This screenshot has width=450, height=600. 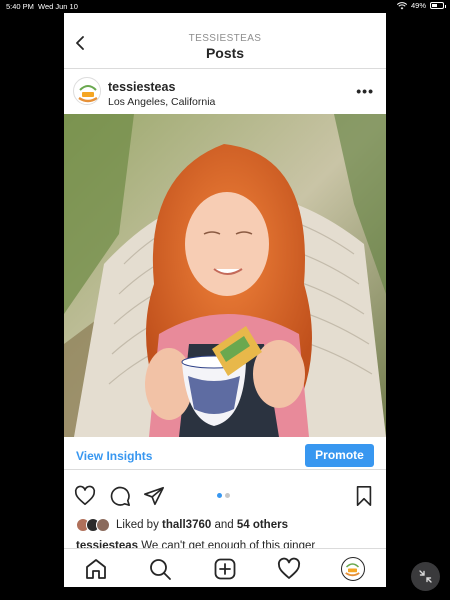 What do you see at coordinates (96, 569) in the screenshot?
I see `home-icon` at bounding box center [96, 569].